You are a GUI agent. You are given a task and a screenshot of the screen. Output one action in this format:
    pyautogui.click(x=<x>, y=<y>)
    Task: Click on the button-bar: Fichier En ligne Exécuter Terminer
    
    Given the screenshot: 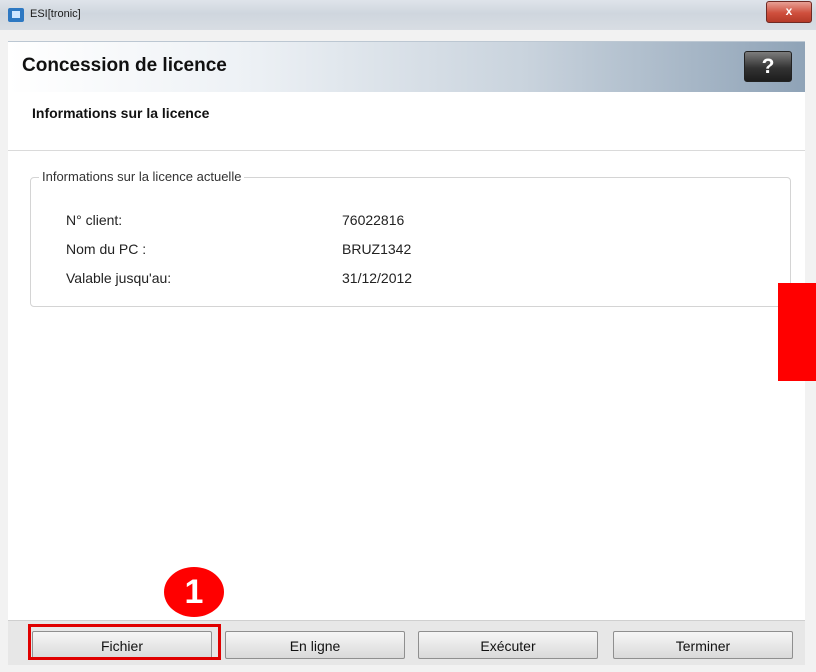 What is the action you would take?
    pyautogui.click(x=406, y=642)
    